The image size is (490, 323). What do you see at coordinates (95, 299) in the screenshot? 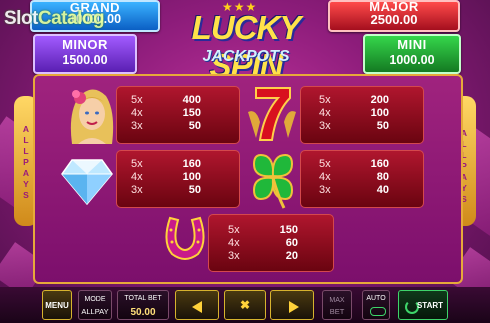
I see `mode-label: MODE` at bounding box center [95, 299].